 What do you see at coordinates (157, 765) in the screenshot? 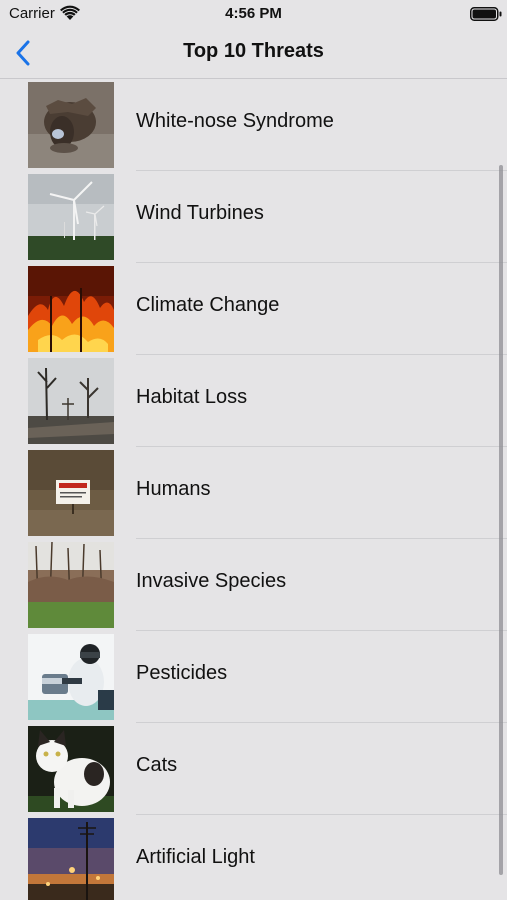
I see `threat-label: Cats` at bounding box center [157, 765].